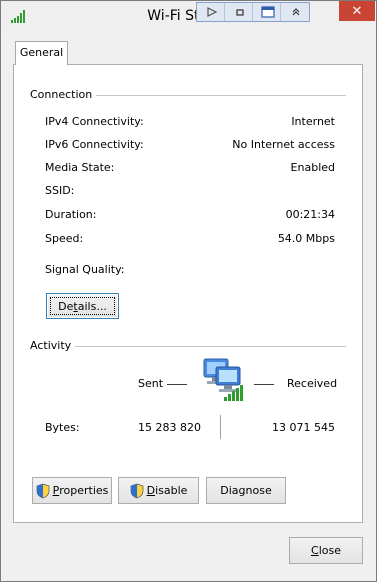 The width and height of the screenshot is (377, 582). I want to click on diagnose-label: Diagnose, so click(246, 490).